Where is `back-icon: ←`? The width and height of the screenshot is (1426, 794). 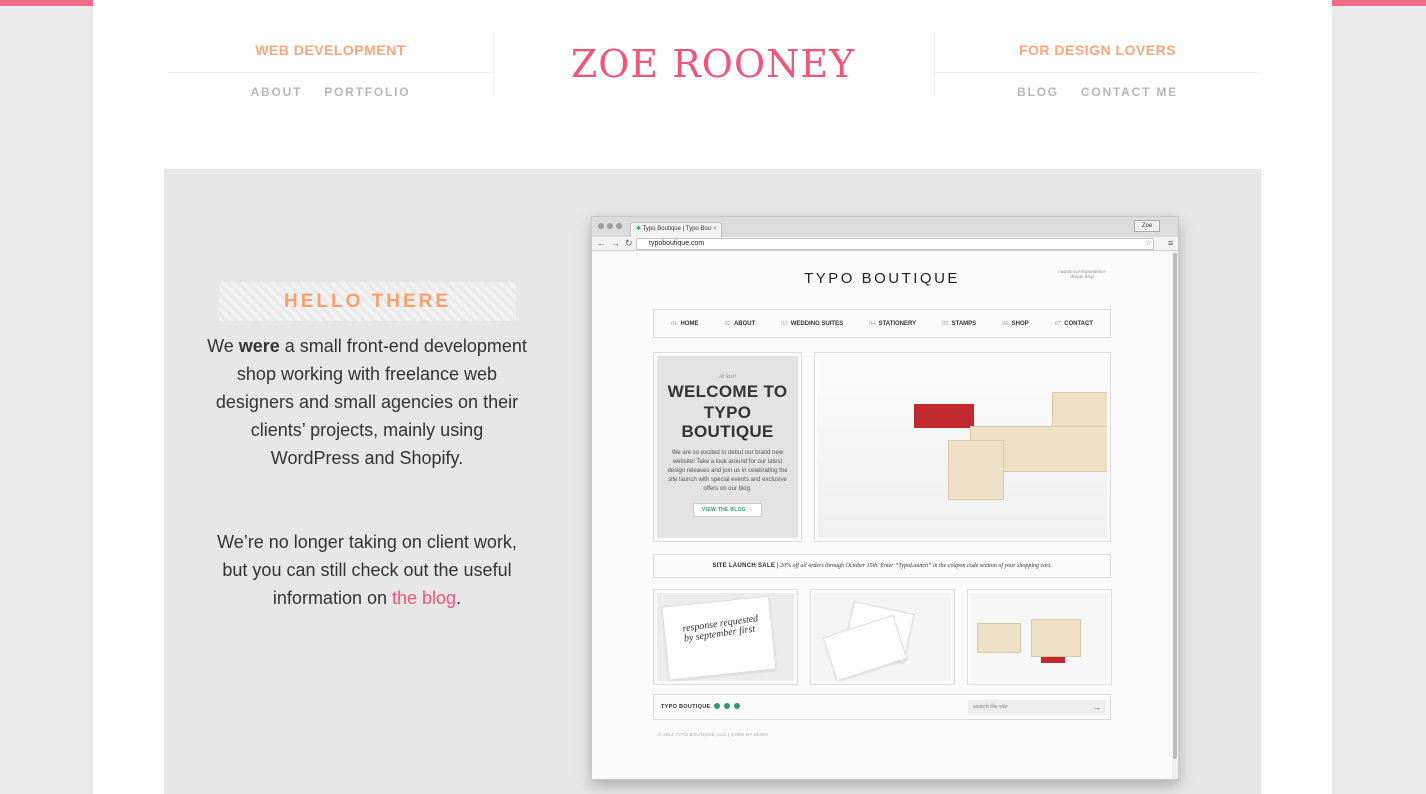 back-icon: ← is located at coordinates (601, 243).